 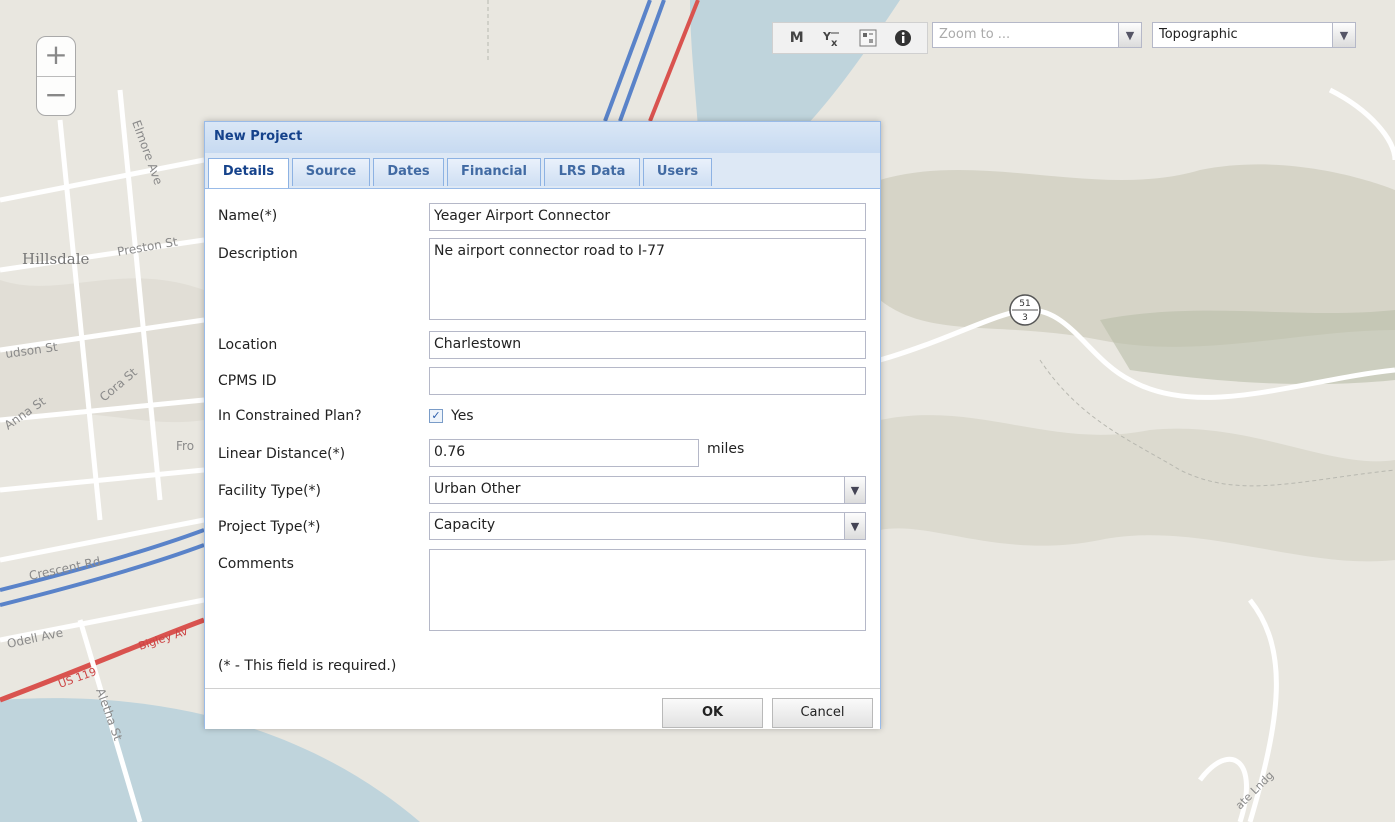 I want to click on zoom-control: + −, so click(x=56, y=76).